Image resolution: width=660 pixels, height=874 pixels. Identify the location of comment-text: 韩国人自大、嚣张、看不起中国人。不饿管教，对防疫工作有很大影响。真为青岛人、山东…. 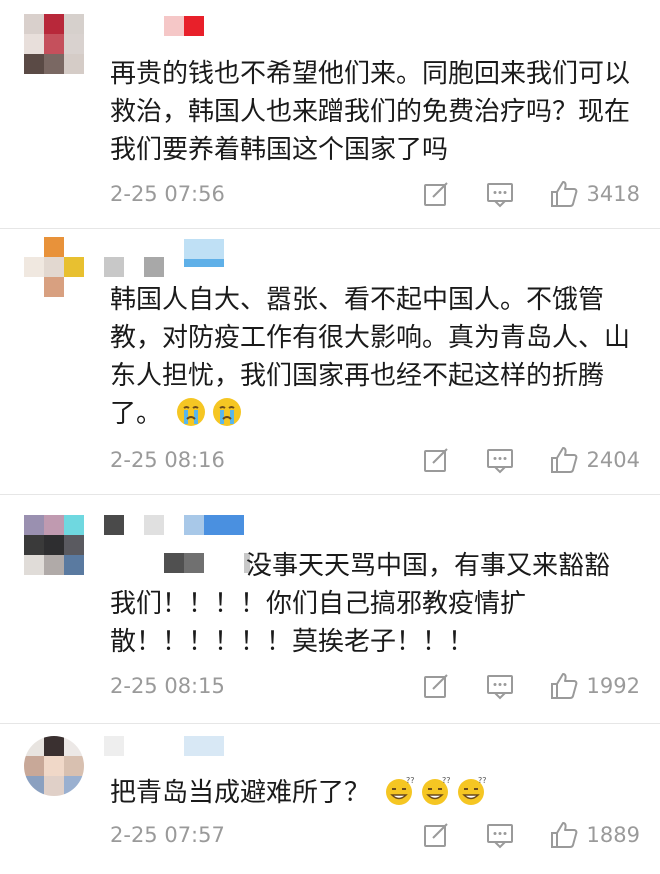
(370, 357).